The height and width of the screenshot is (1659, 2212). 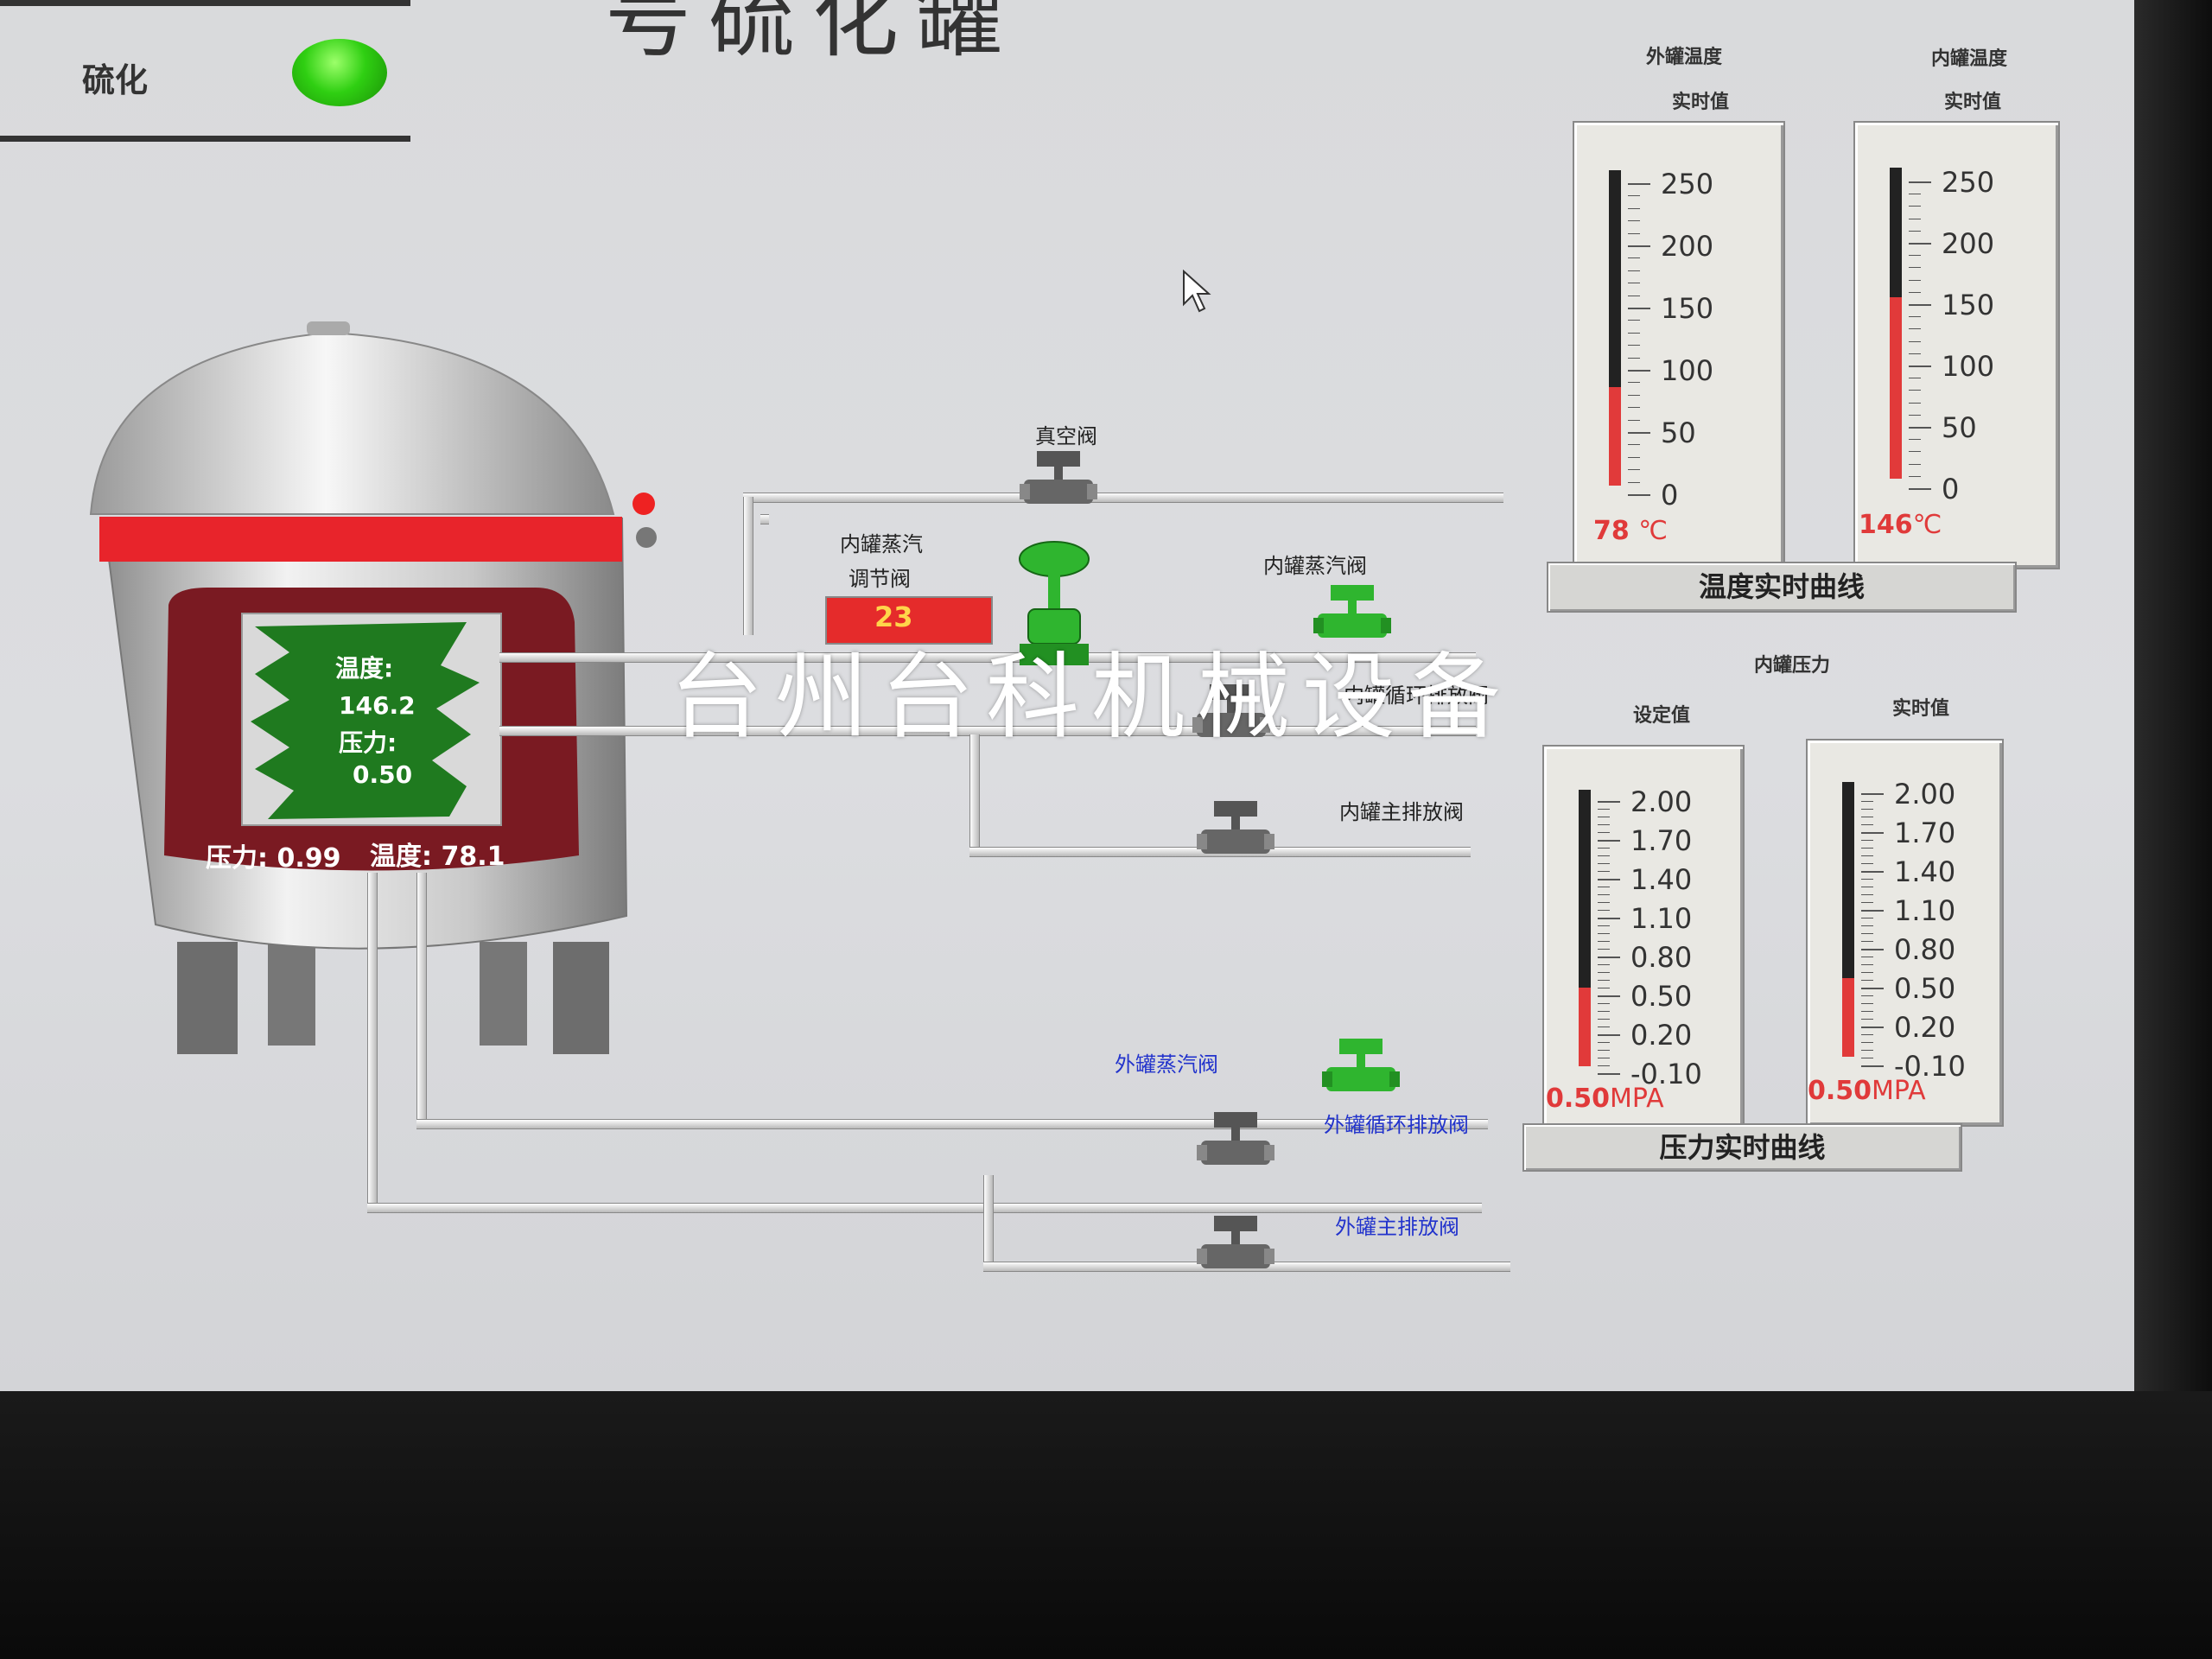 What do you see at coordinates (1058, 481) in the screenshot?
I see `vacuum-valve-icon` at bounding box center [1058, 481].